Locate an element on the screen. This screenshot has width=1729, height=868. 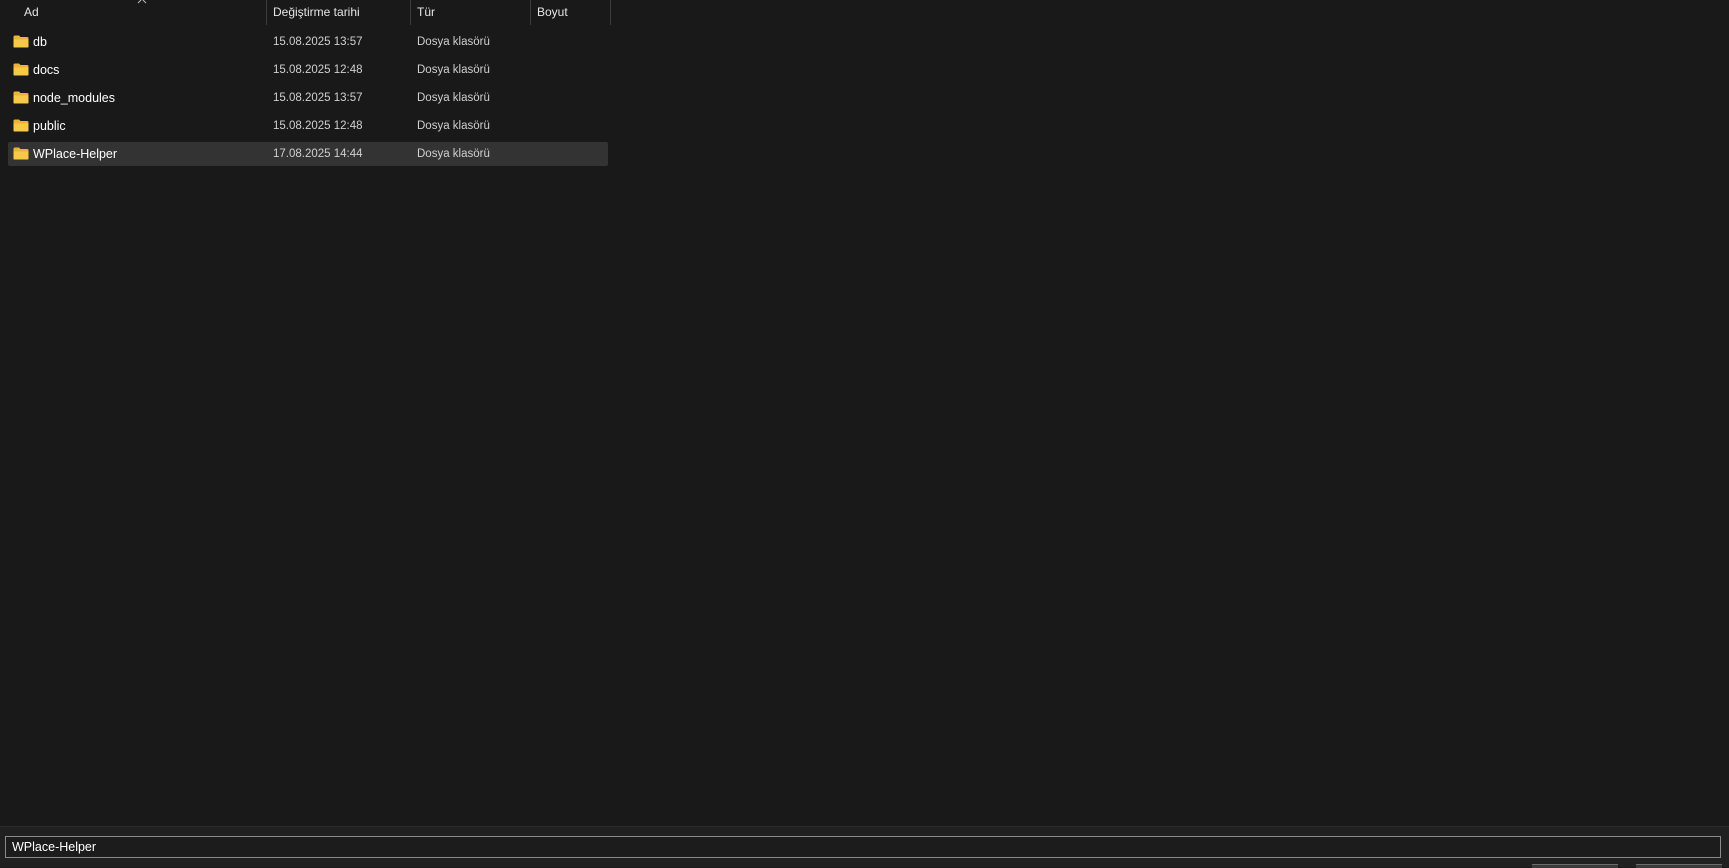
column-header-name-label: Ad is located at coordinates (31, 12).